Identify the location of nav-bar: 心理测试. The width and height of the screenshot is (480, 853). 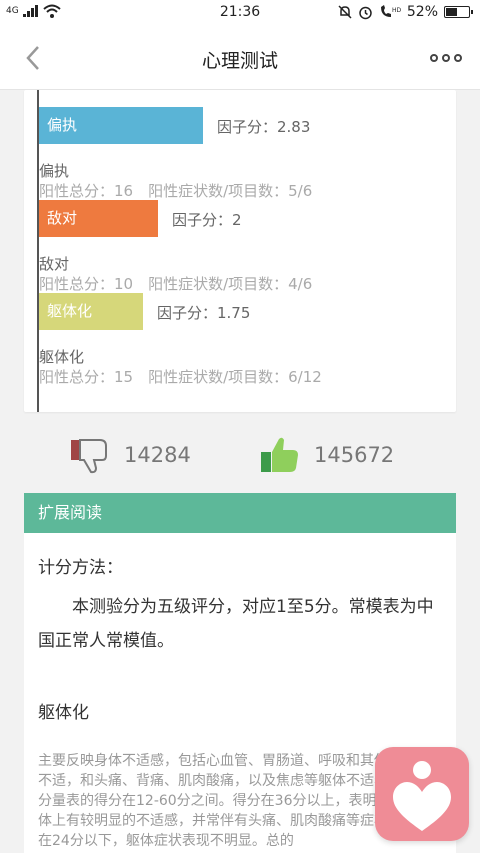
(240, 58).